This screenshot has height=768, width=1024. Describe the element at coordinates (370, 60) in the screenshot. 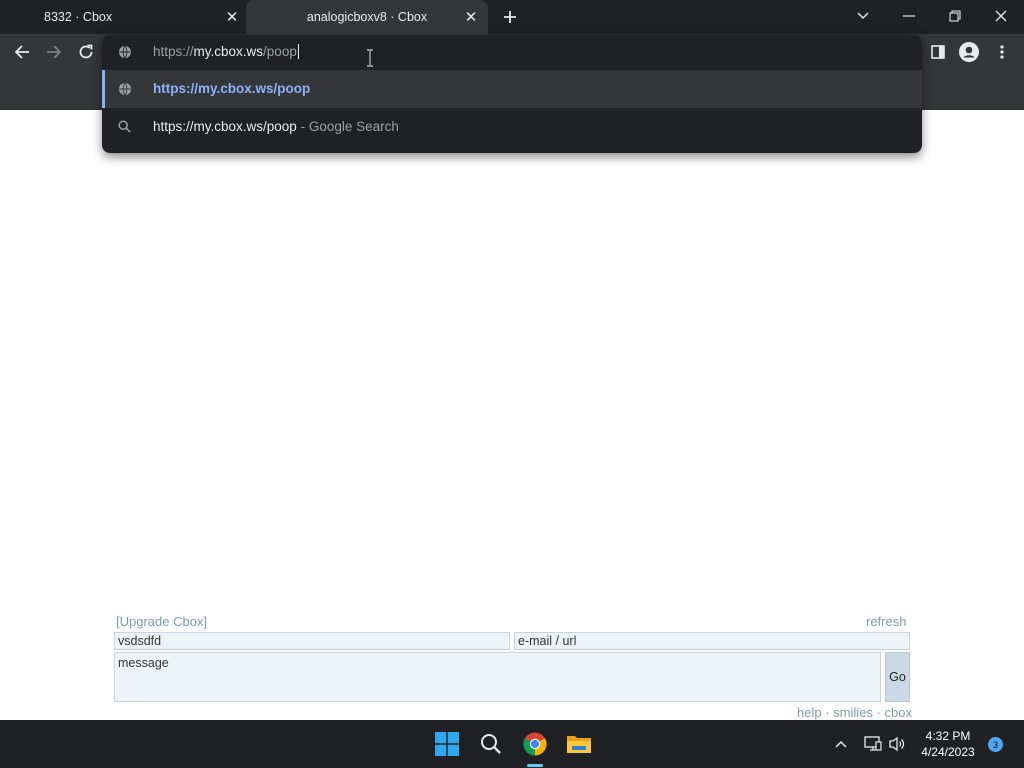

I see `ibeam-cursor-icon` at that location.